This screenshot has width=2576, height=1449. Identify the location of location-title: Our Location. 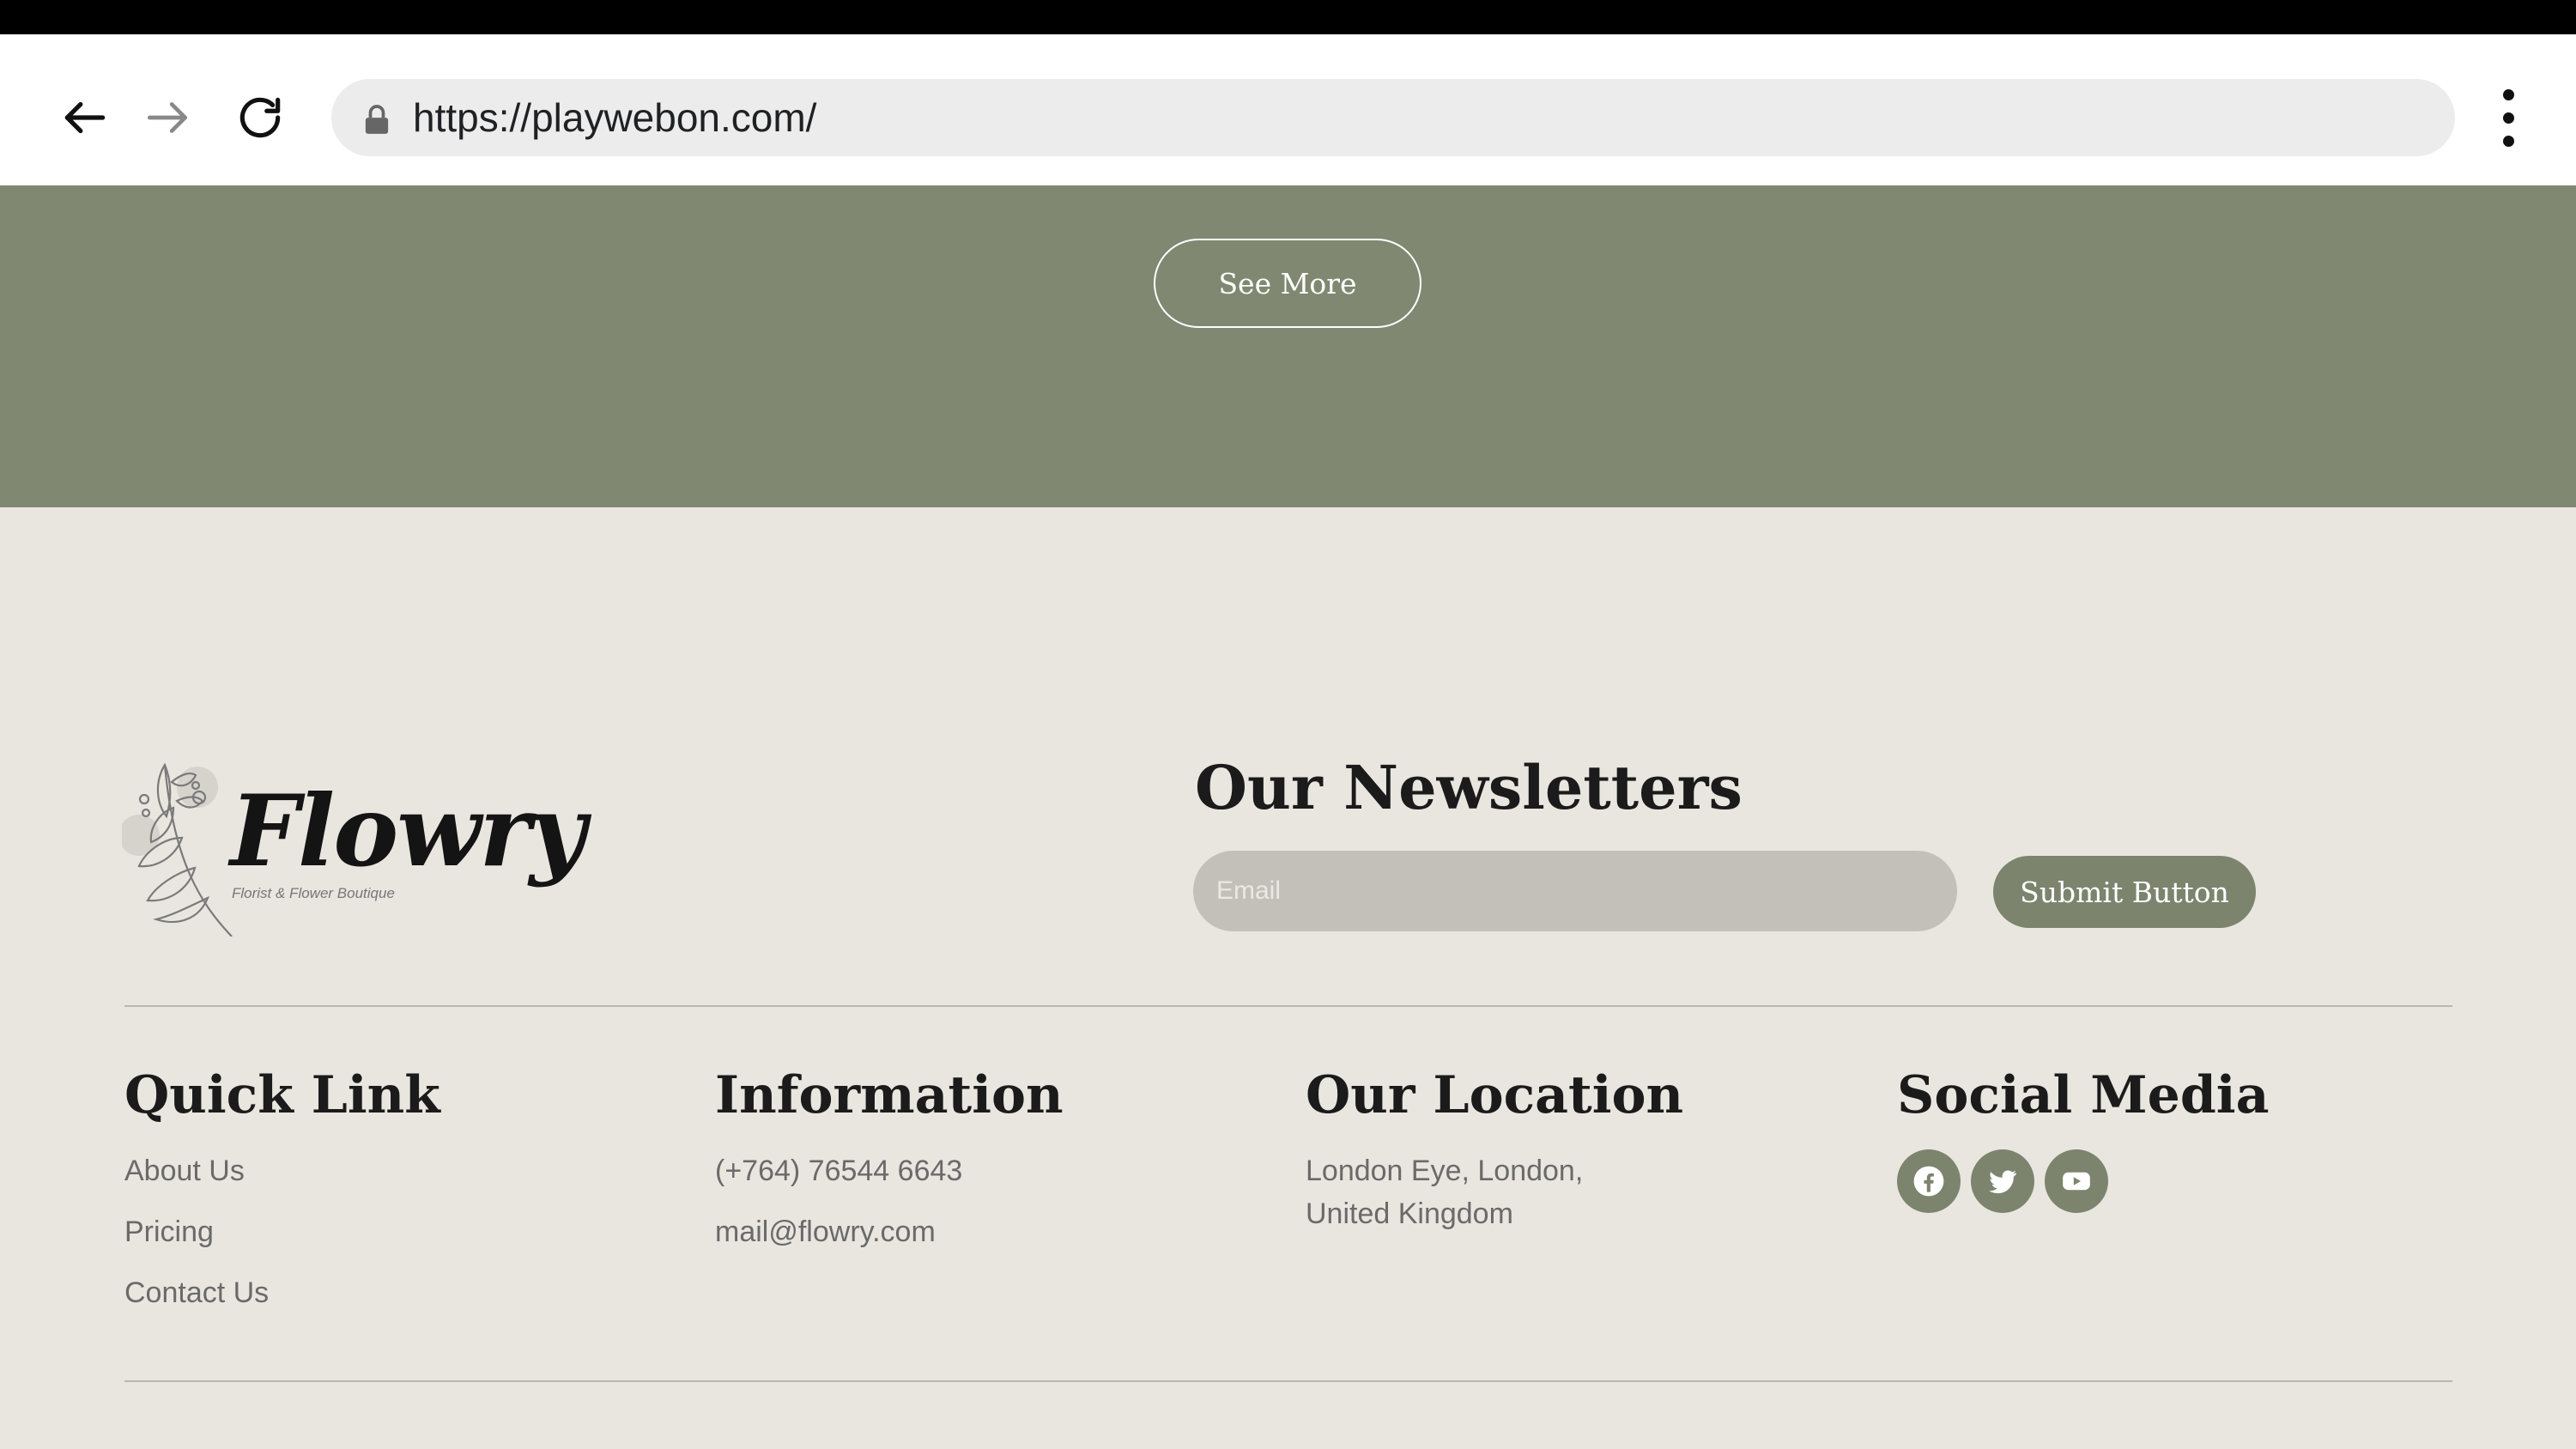
(1495, 1095).